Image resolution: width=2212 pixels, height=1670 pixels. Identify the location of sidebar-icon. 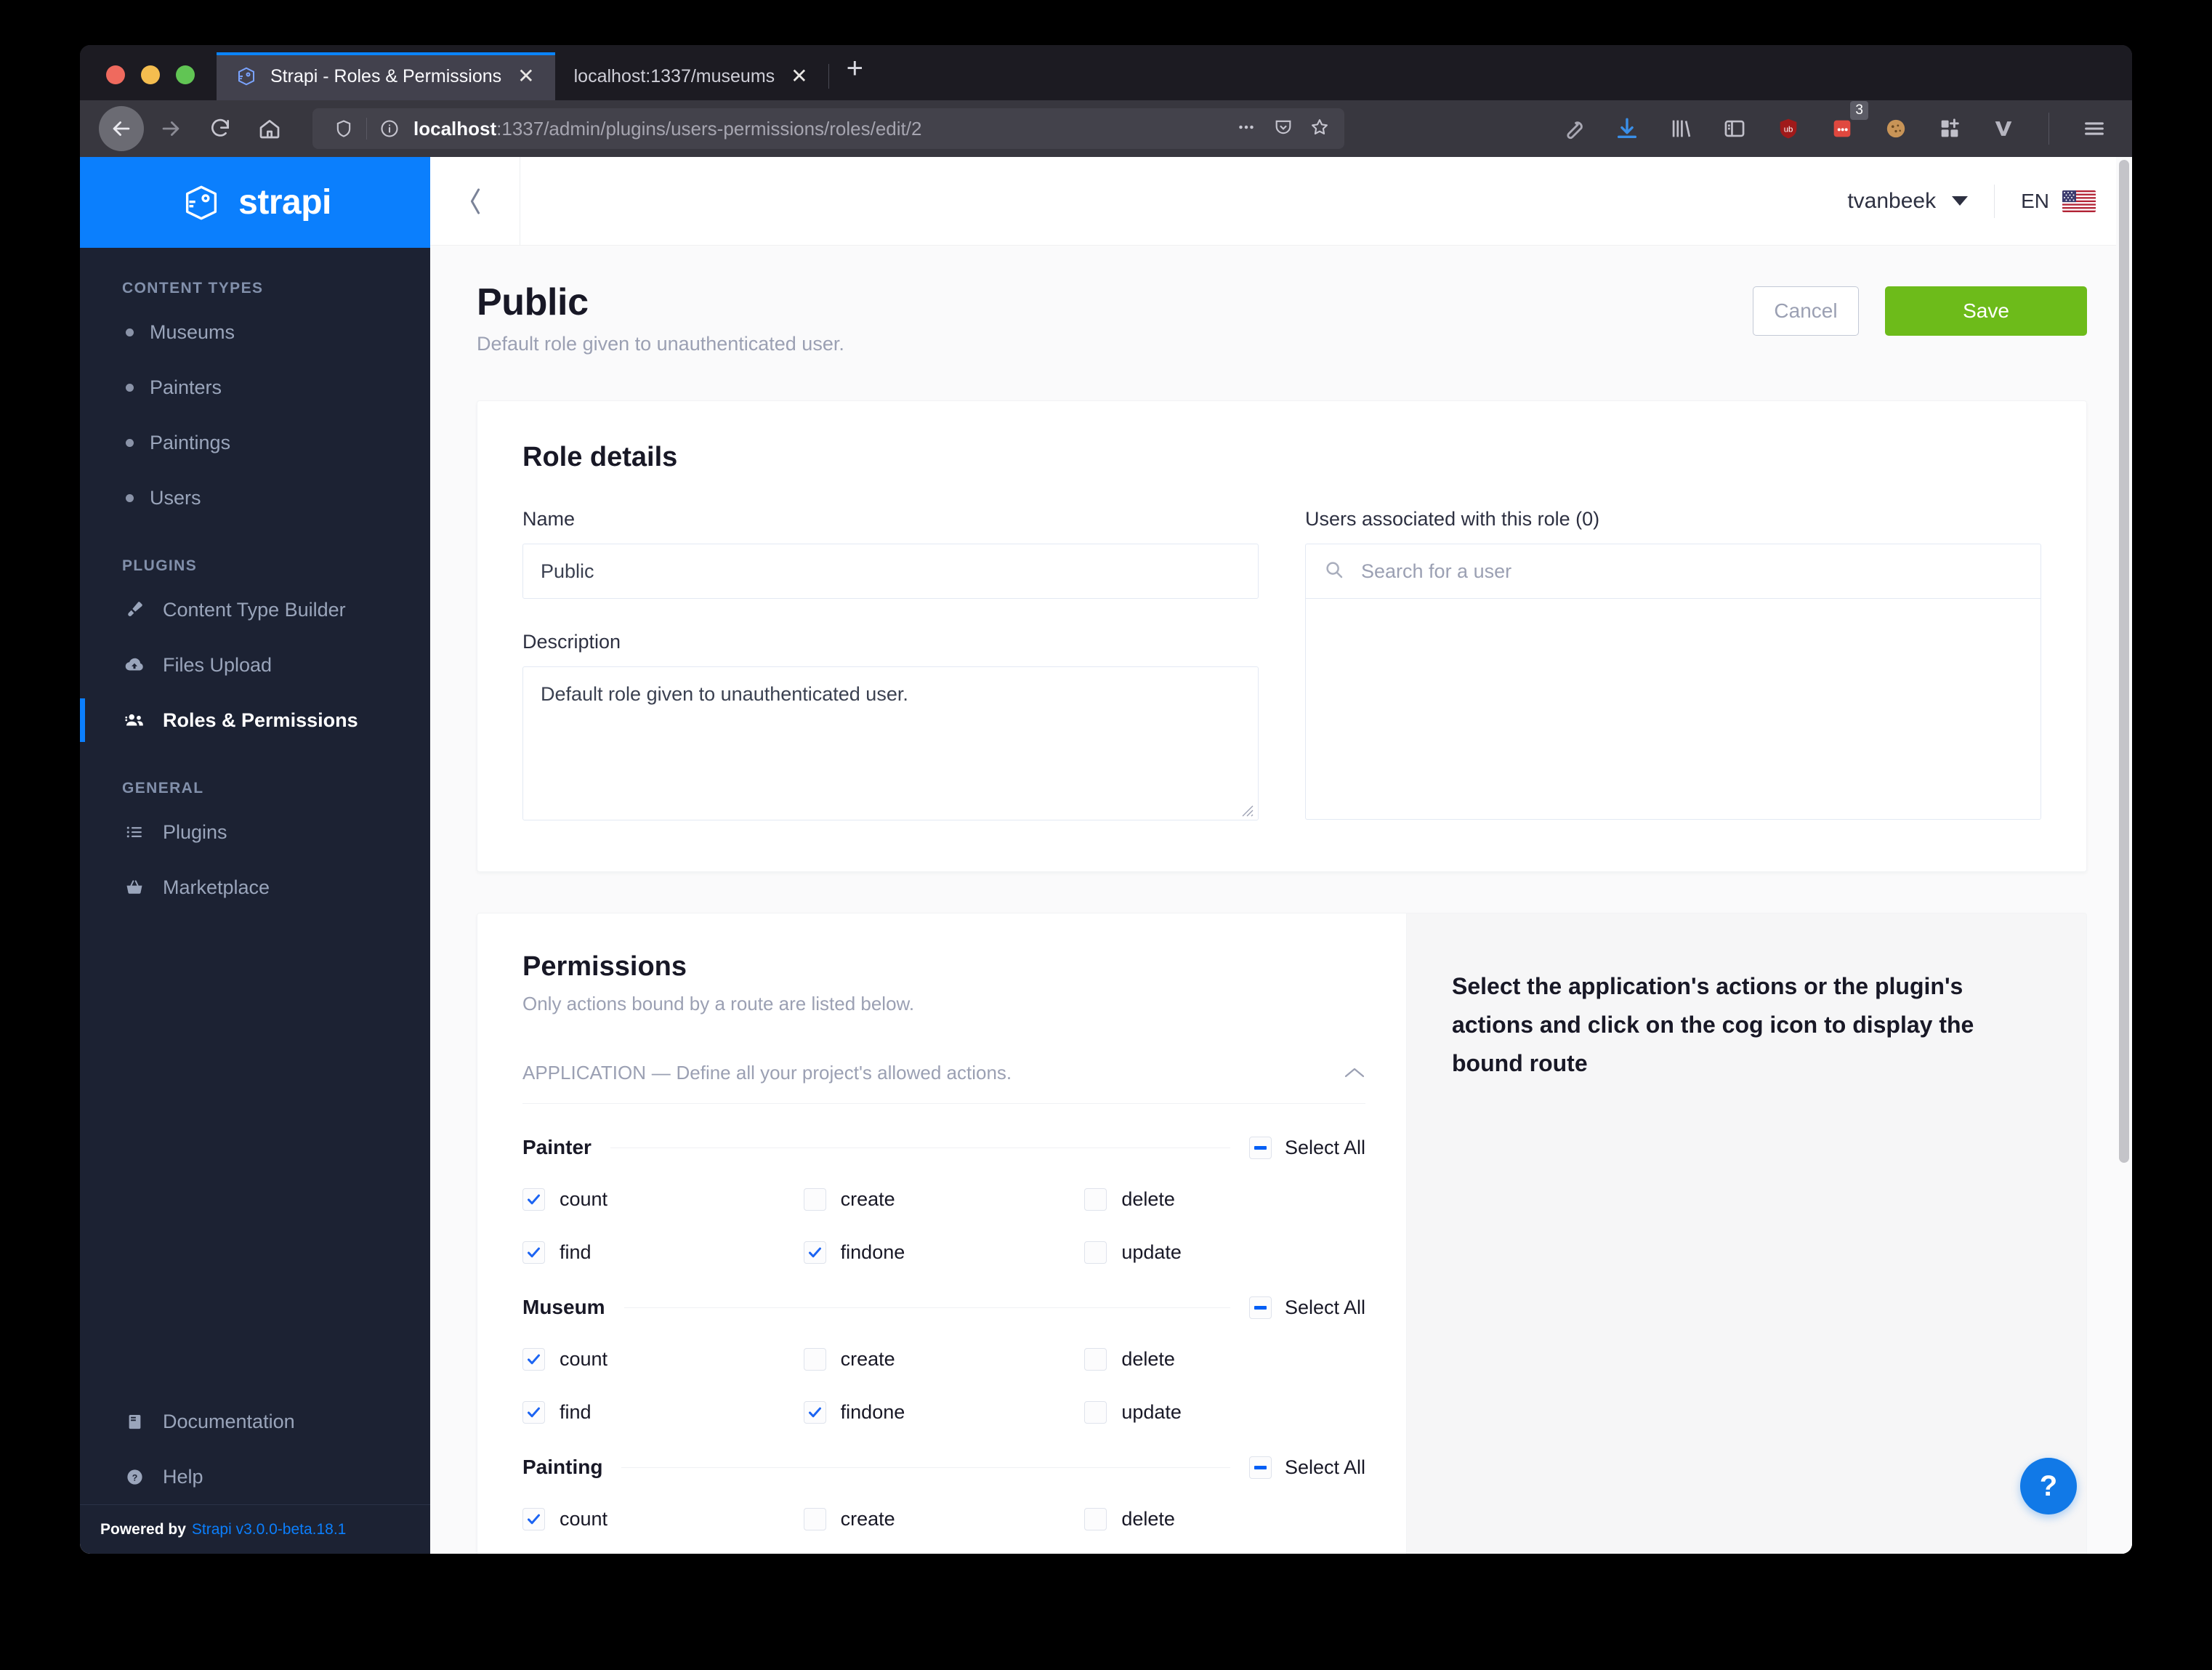
(1735, 129).